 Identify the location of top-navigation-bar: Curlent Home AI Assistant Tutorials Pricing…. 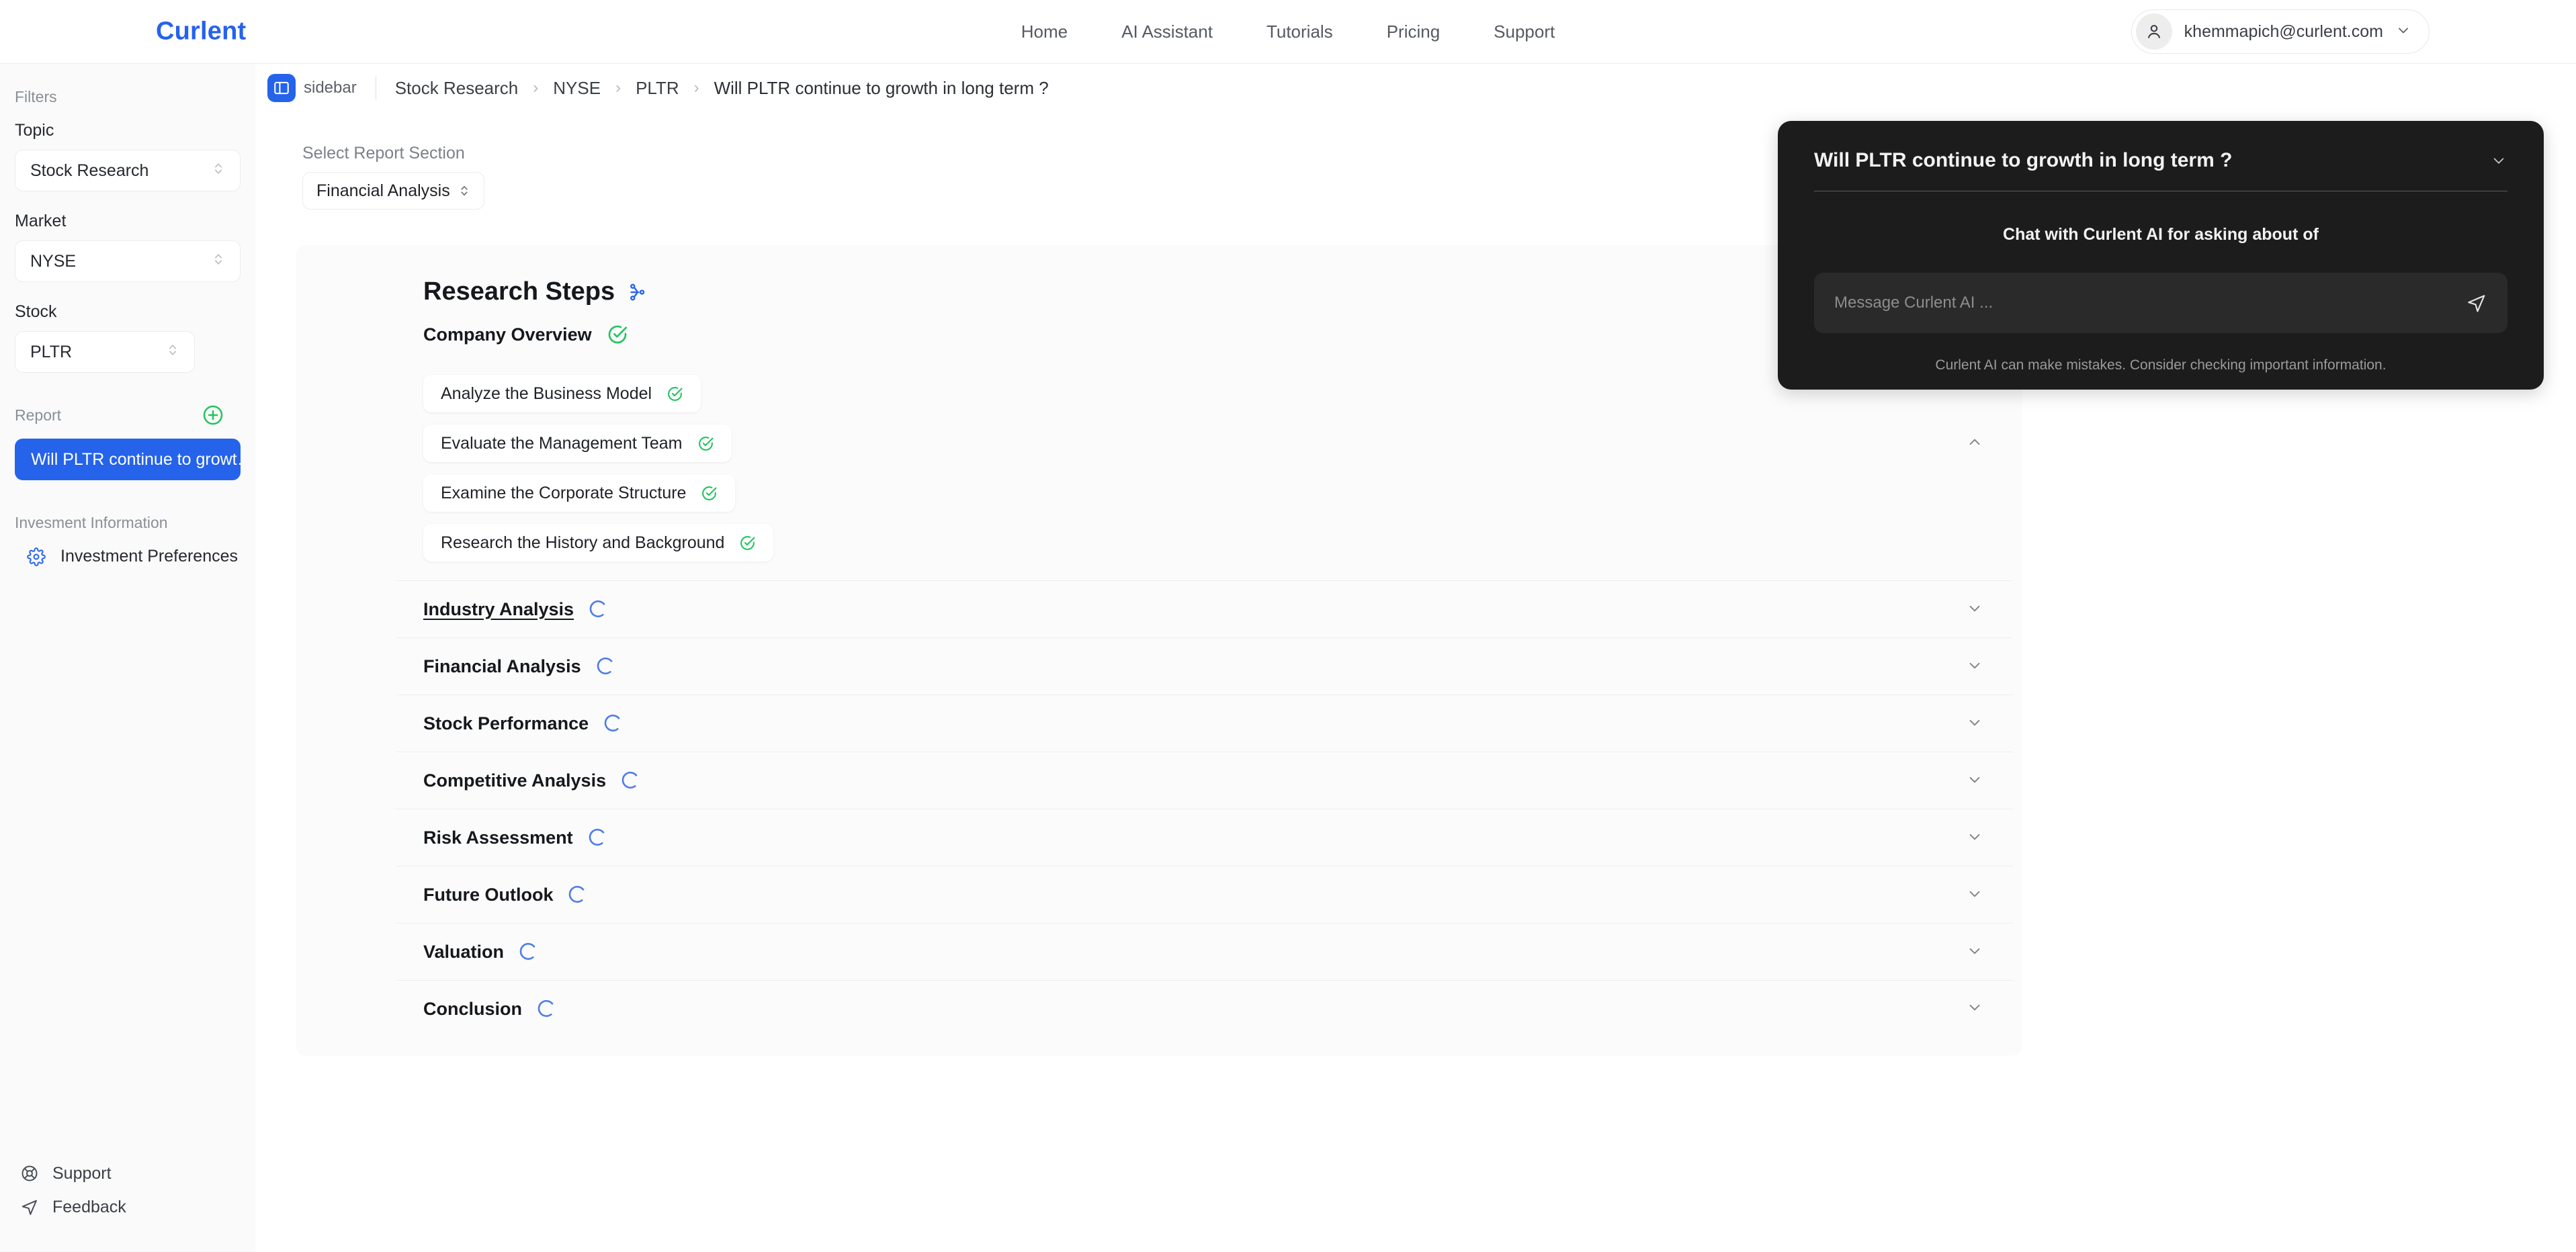
(1288, 32).